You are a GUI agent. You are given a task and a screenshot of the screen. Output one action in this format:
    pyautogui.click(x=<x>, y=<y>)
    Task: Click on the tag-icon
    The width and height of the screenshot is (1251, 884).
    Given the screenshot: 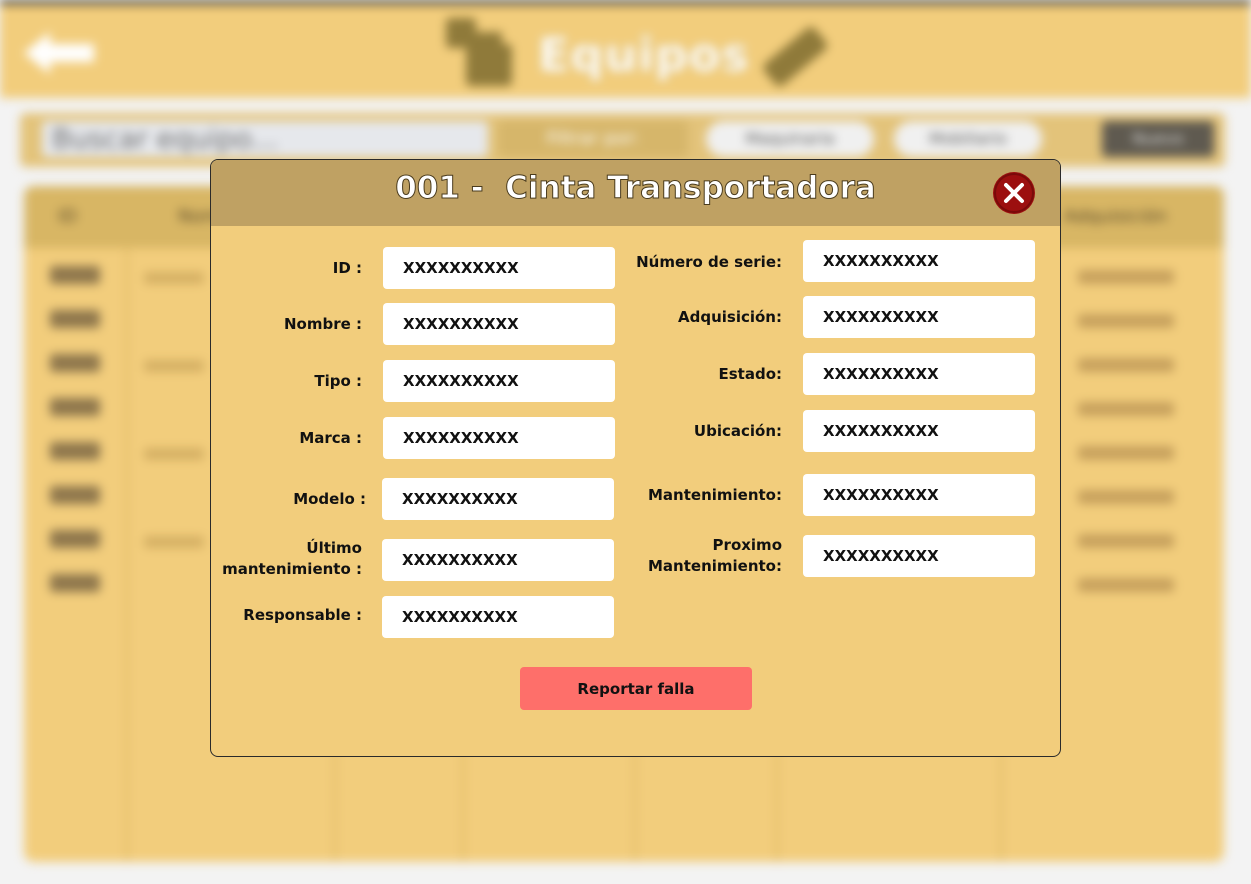 What is the action you would take?
    pyautogui.click(x=795, y=57)
    